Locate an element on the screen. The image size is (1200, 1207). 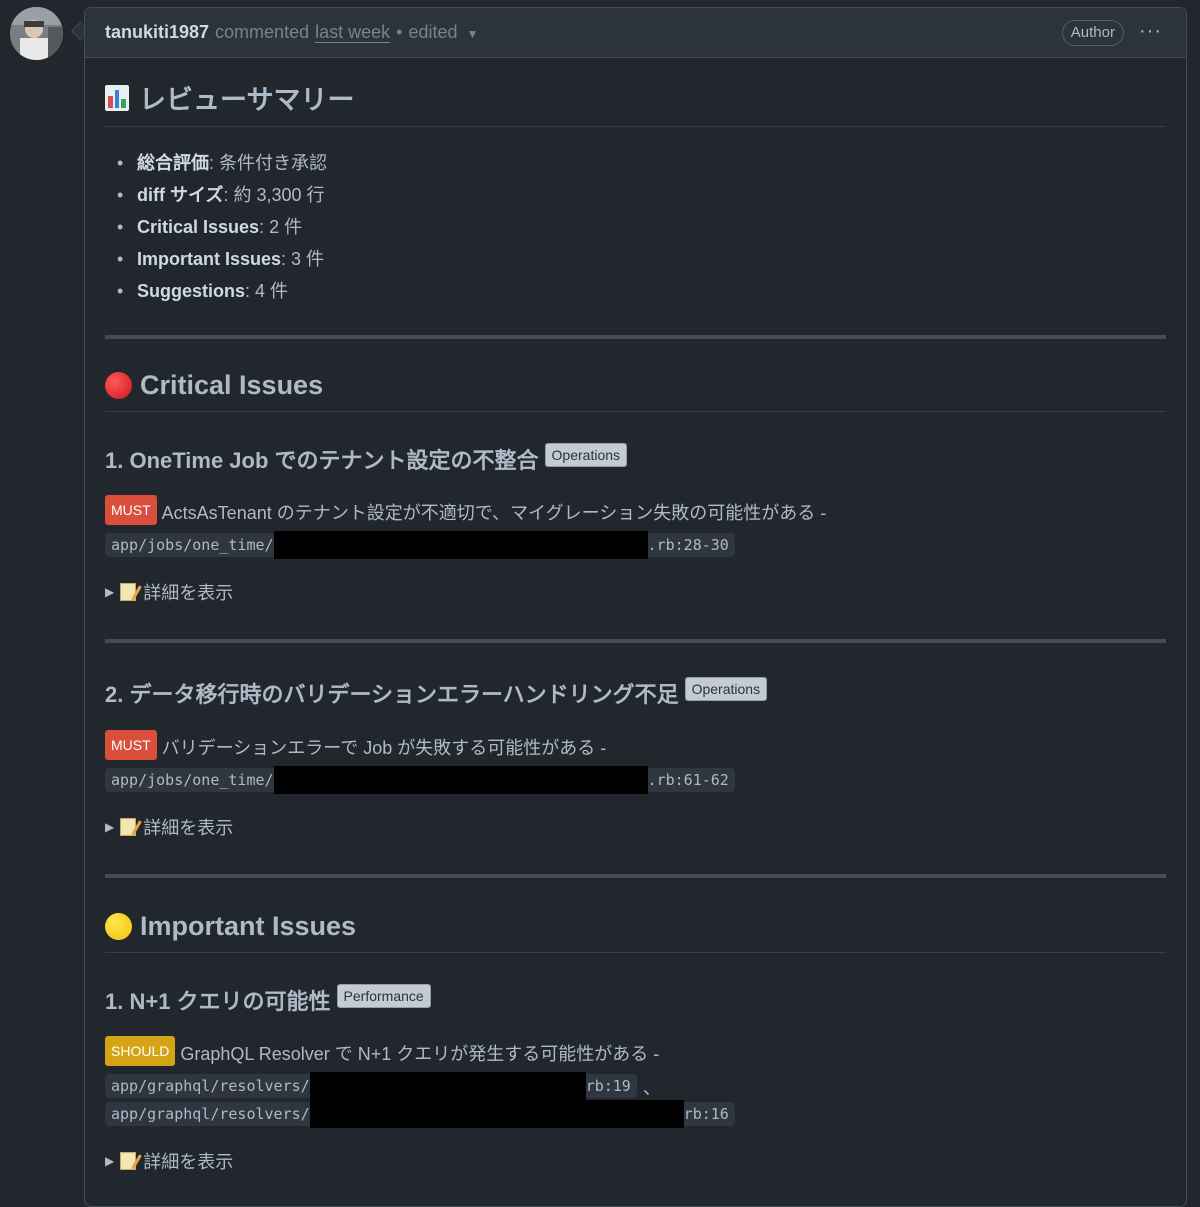
code-path: app/jobs/one_time/ .rb:61-62 is located at coordinates (635, 780).